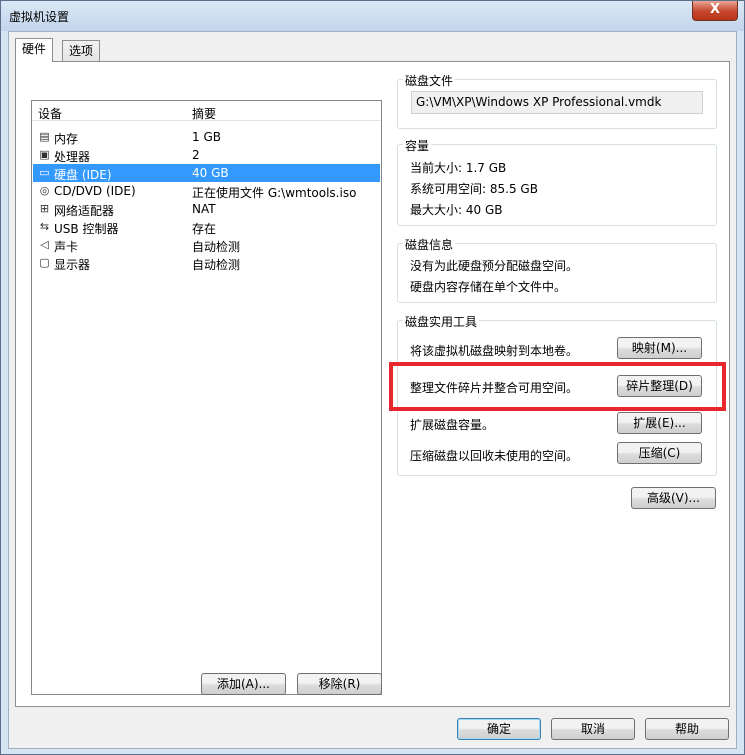 The width and height of the screenshot is (745, 755). I want to click on map-description: 将该虚拟机磁盘映射到本地卷。, so click(494, 351).